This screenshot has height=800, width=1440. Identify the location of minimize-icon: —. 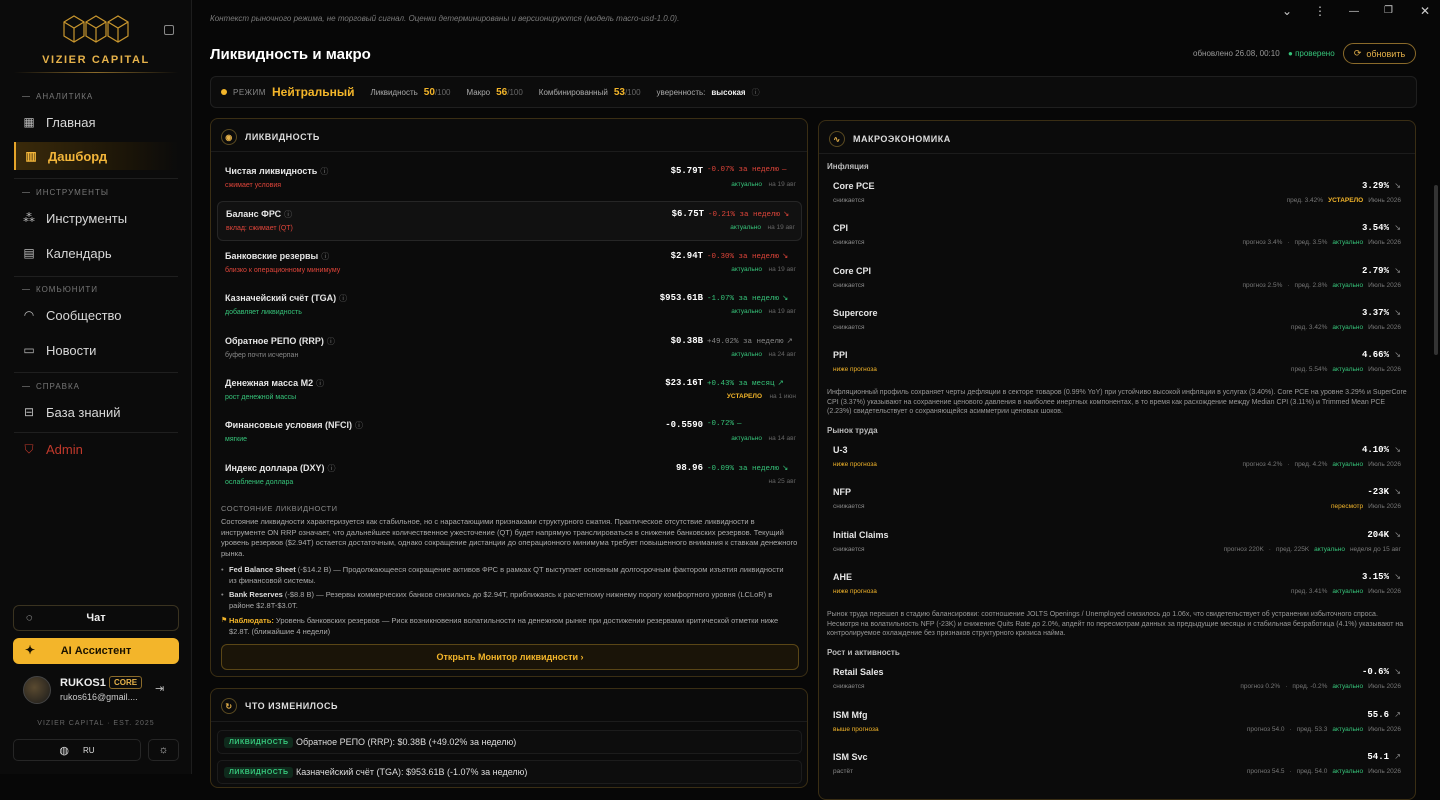
(1354, 11).